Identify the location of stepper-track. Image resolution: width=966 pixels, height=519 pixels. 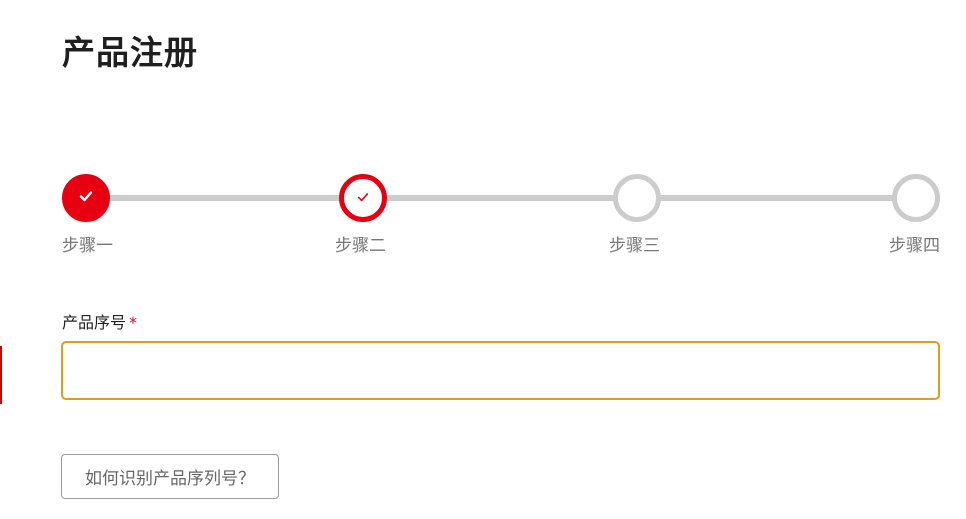
(501, 198).